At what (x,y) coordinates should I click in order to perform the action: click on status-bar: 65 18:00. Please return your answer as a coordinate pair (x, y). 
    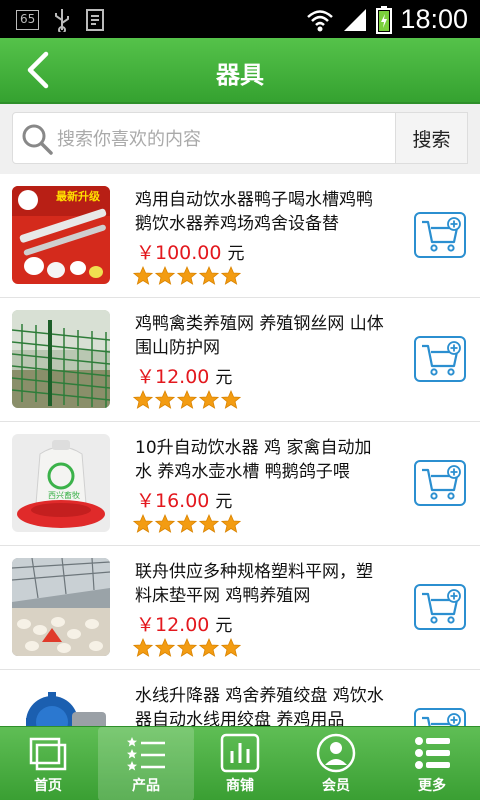
    Looking at the image, I should click on (240, 19).